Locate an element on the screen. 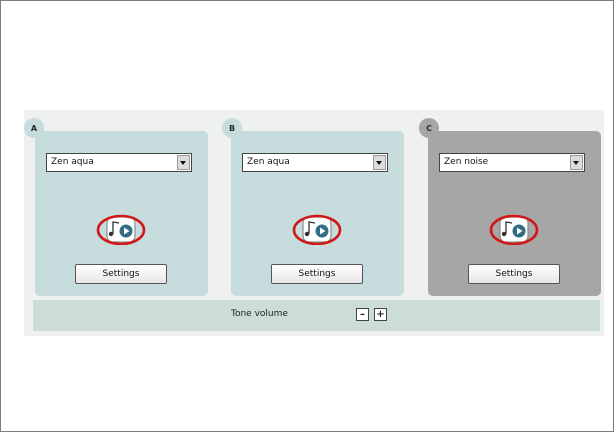 This screenshot has width=614, height=432. tone-panel-c: Zen noise Settings is located at coordinates (514, 213).